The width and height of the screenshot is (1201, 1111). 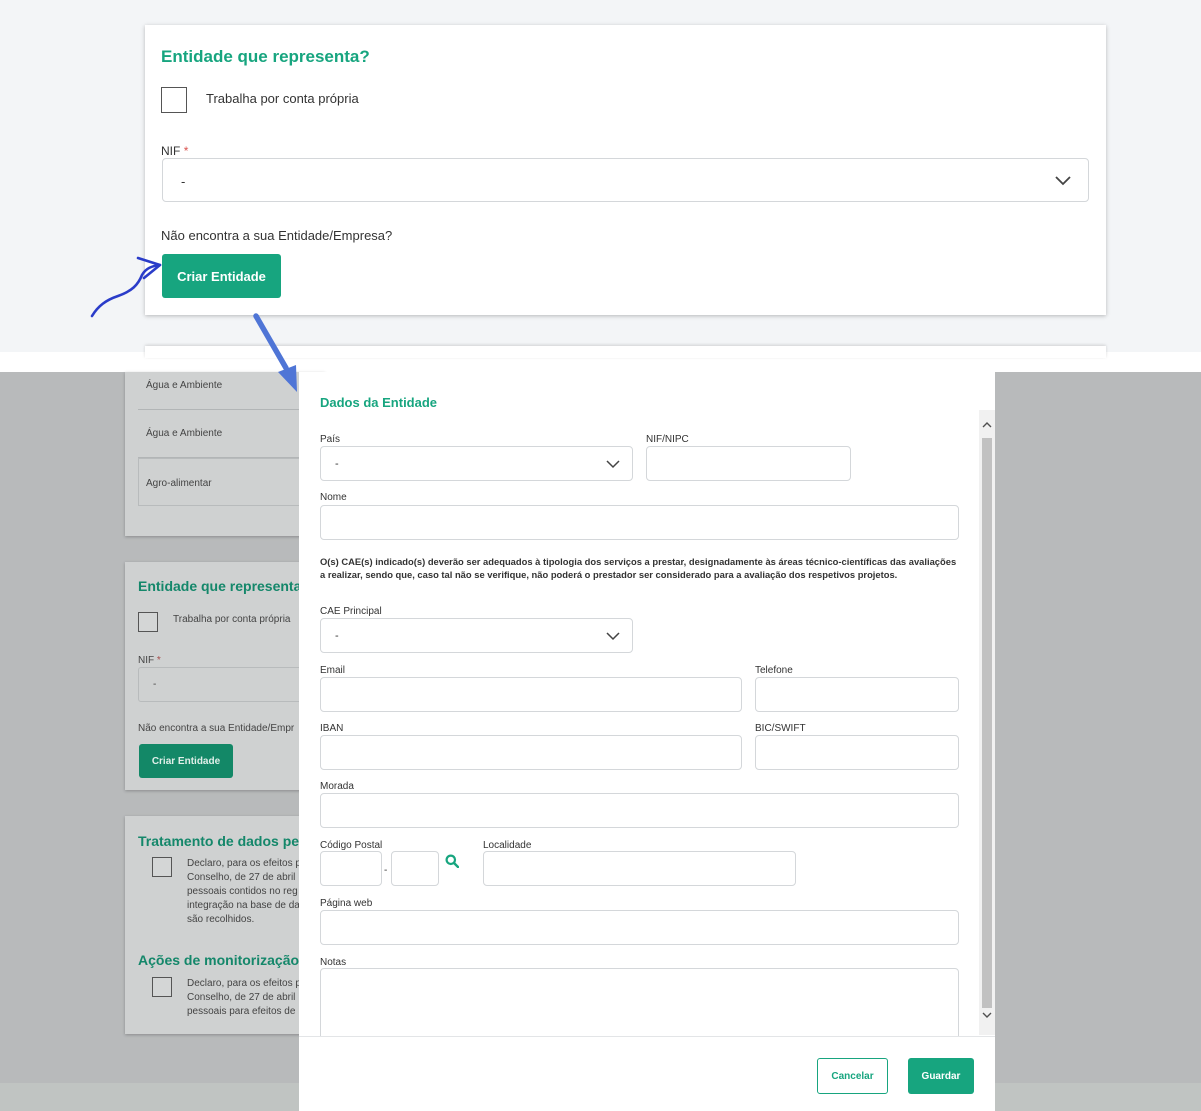 What do you see at coordinates (241, 997) in the screenshot?
I see `bg-monitoring-line: Conselho, de 27 de abril` at bounding box center [241, 997].